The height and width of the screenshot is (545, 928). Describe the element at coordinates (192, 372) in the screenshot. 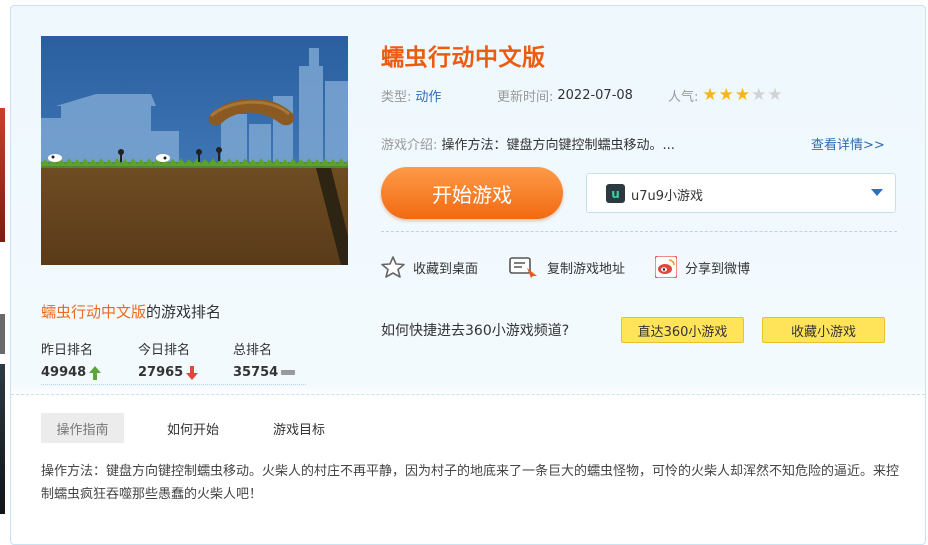

I see `arrow-down-icon` at that location.